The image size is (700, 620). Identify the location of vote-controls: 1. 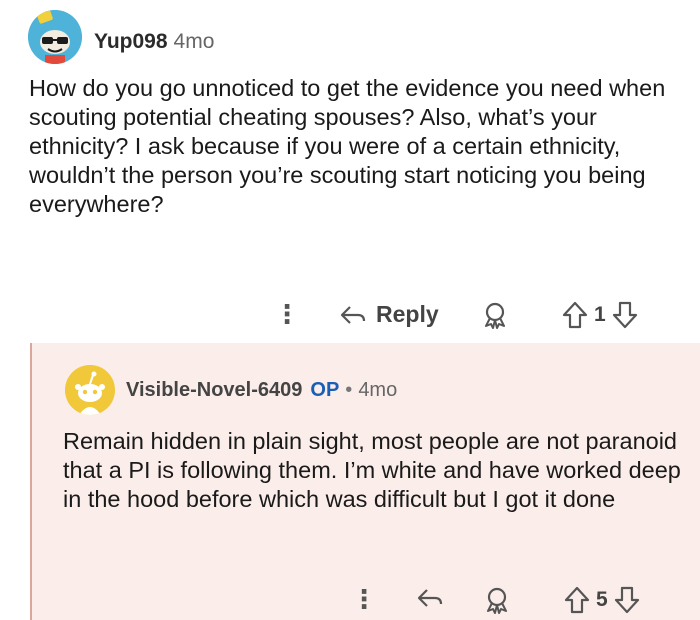
(600, 315).